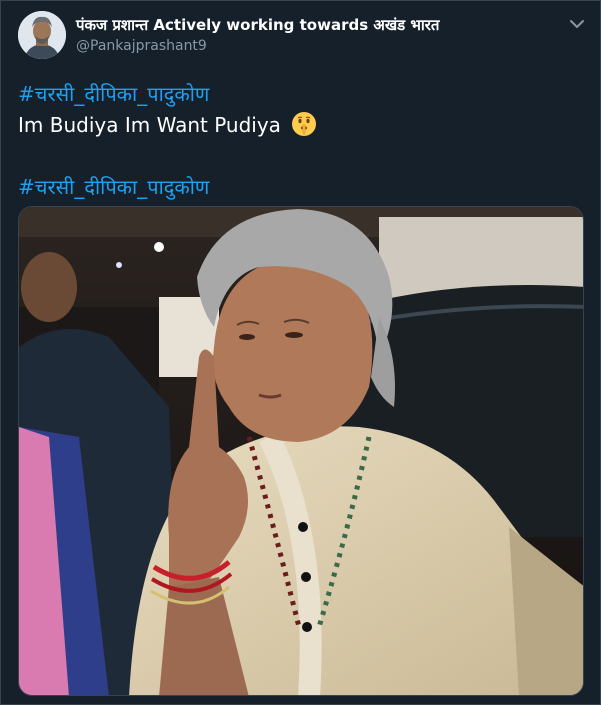 The height and width of the screenshot is (705, 601). Describe the element at coordinates (149, 125) in the screenshot. I see `tweet-body-text: Im Budiya Im Want Pudiya` at that location.